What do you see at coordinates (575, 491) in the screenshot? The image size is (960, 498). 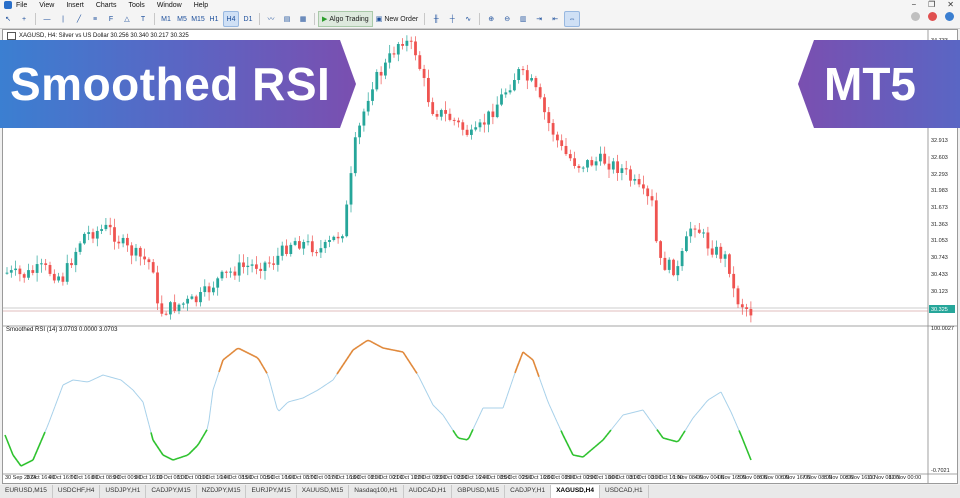 I see `symbol-tab: XAGUSD,H4` at bounding box center [575, 491].